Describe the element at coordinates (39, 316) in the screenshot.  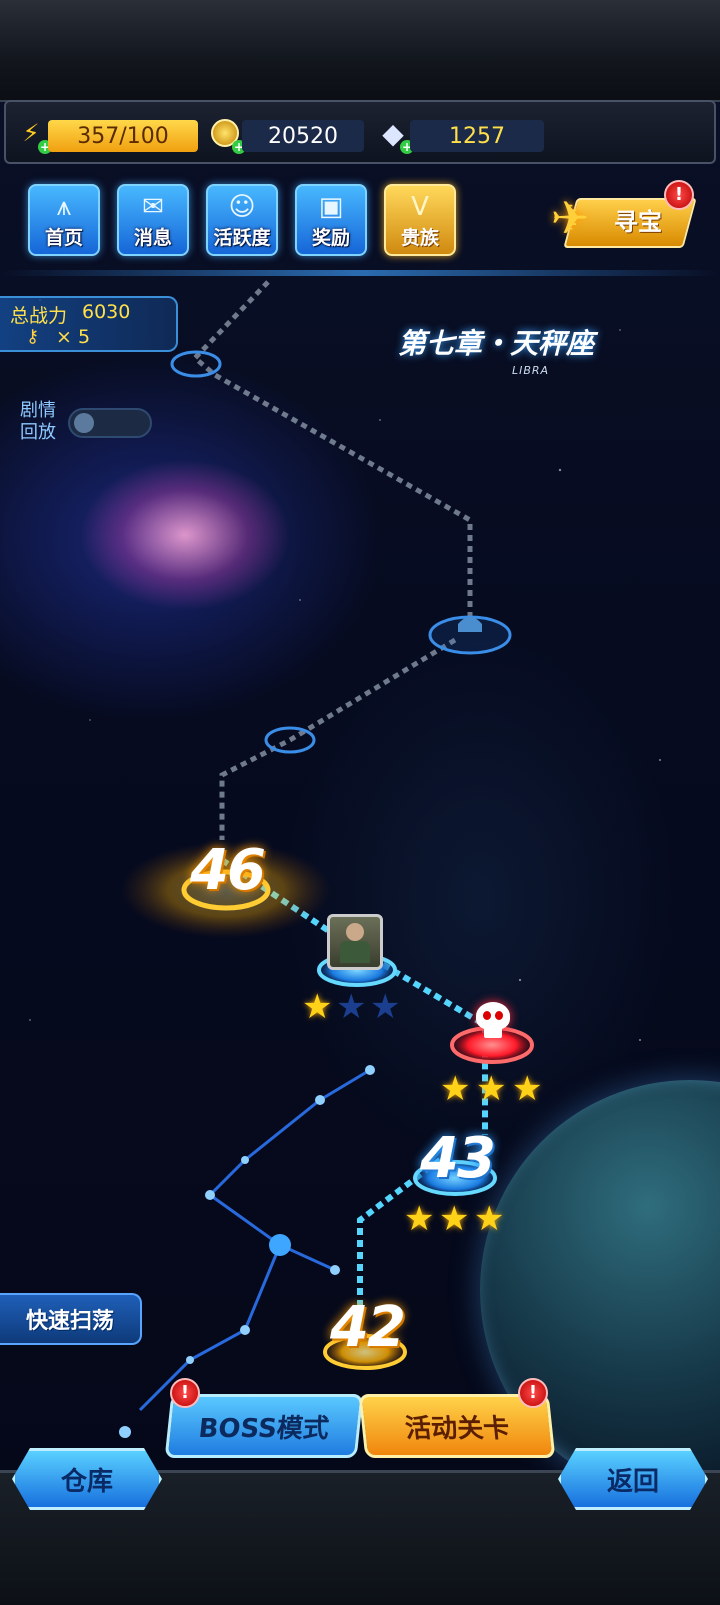
I see `combat-power-label: 总战力` at that location.